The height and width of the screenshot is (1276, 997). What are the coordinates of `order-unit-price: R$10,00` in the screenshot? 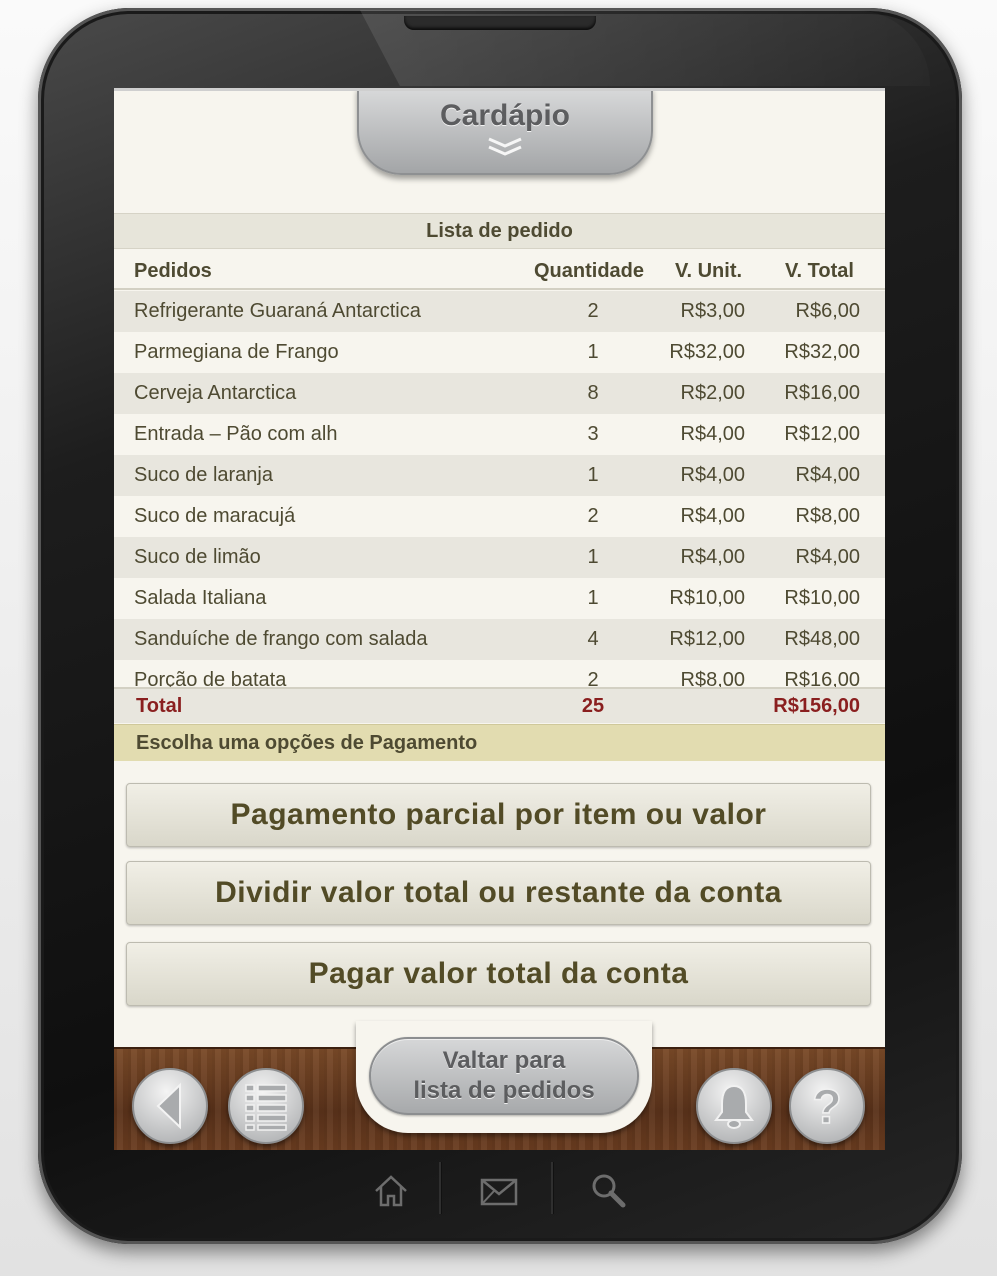 It's located at (707, 598).